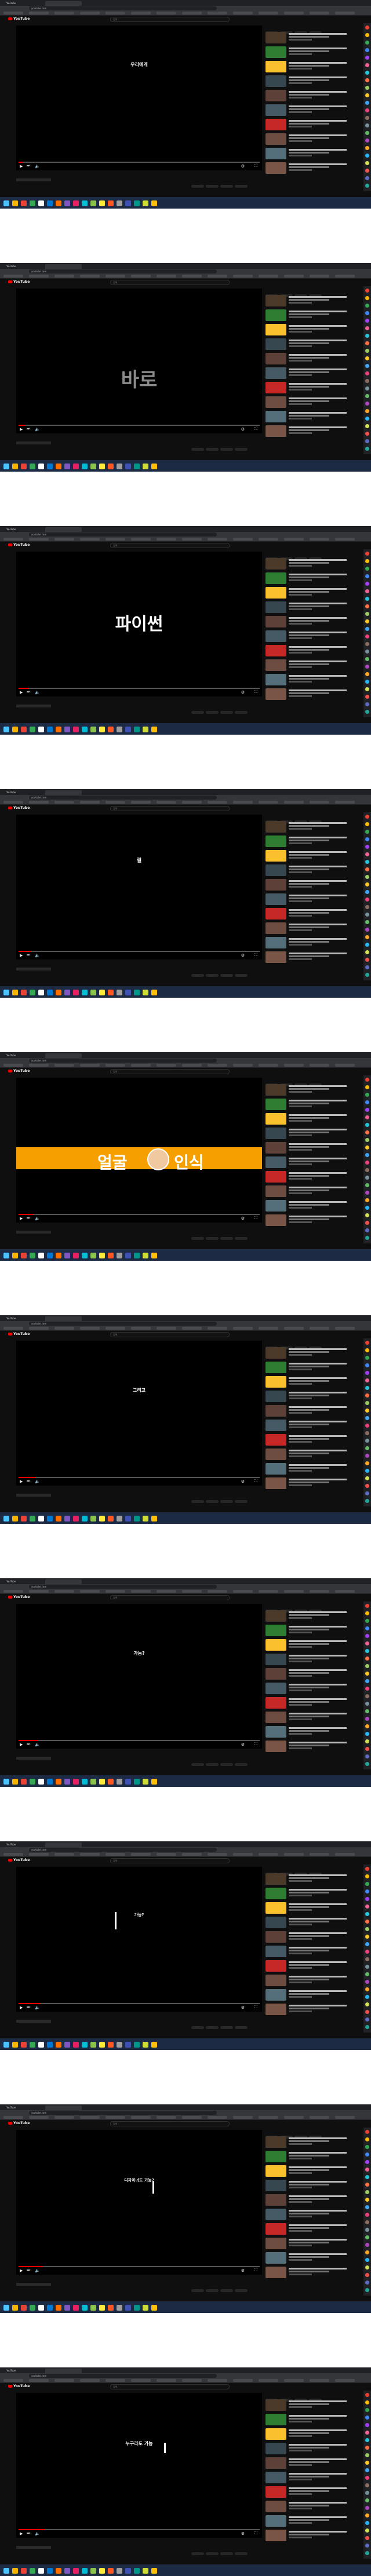  I want to click on channel-row, so click(34, 706).